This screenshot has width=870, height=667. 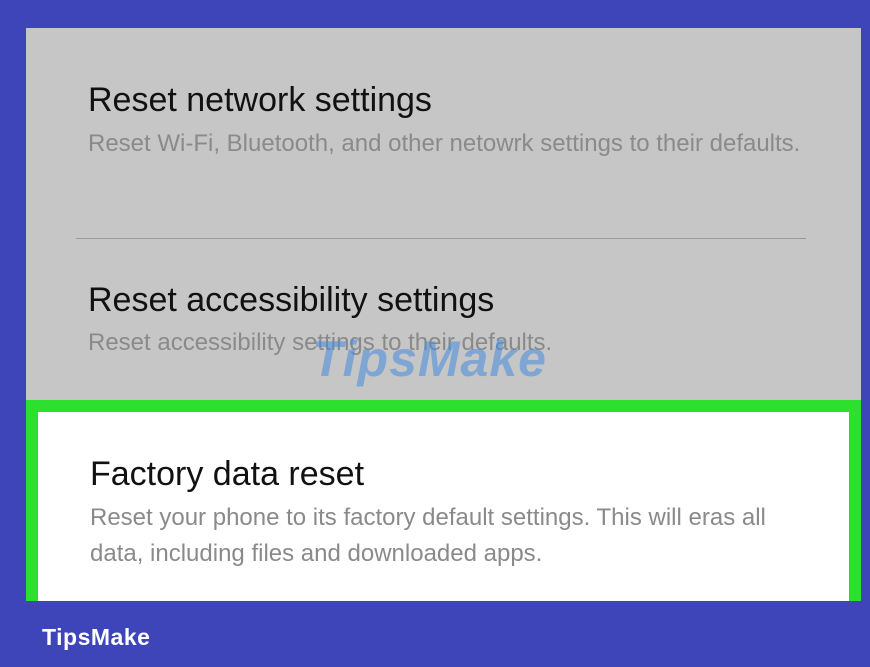 I want to click on reset-network-settings-title: Reset network settings, so click(x=260, y=100).